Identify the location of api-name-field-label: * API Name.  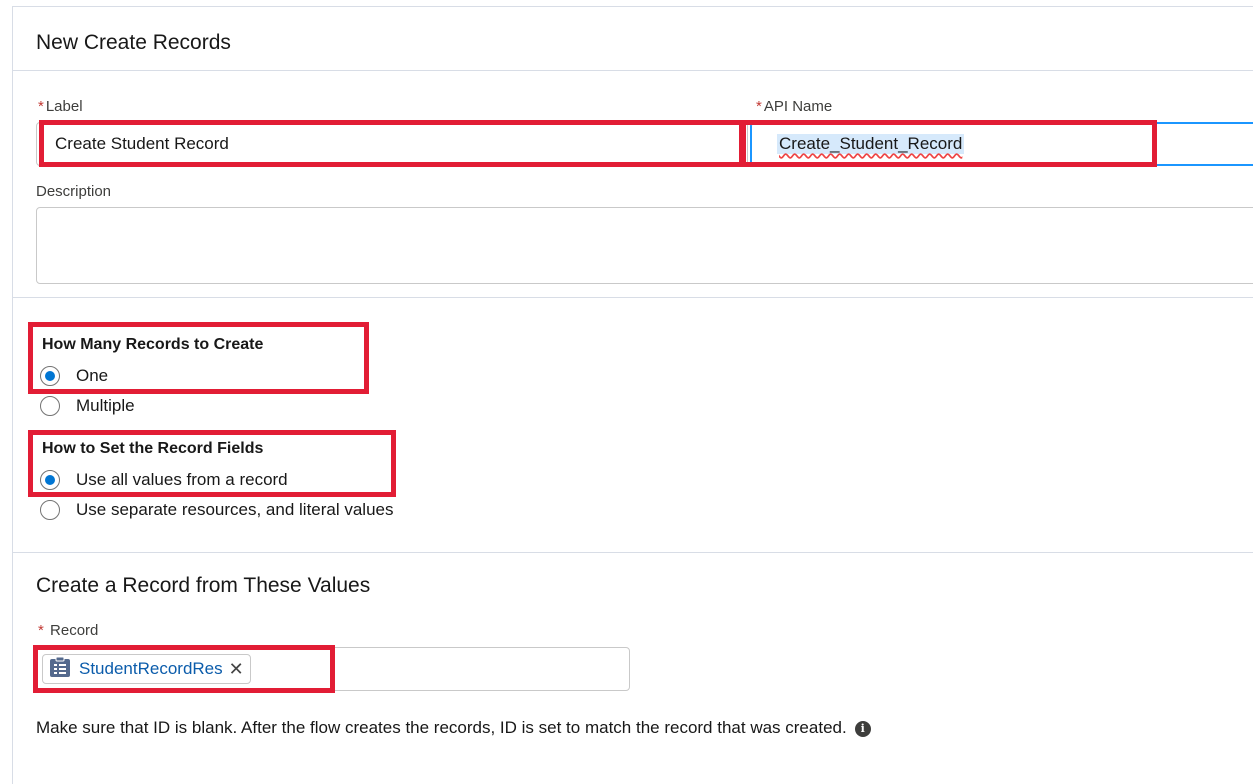
(794, 106).